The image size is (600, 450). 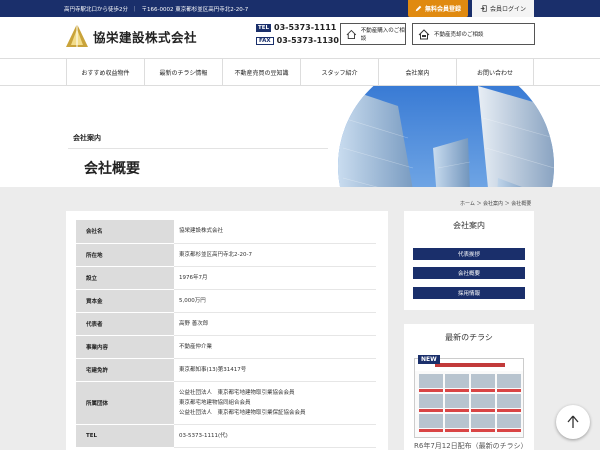 I want to click on hero-buildings-image, so click(x=446, y=136).